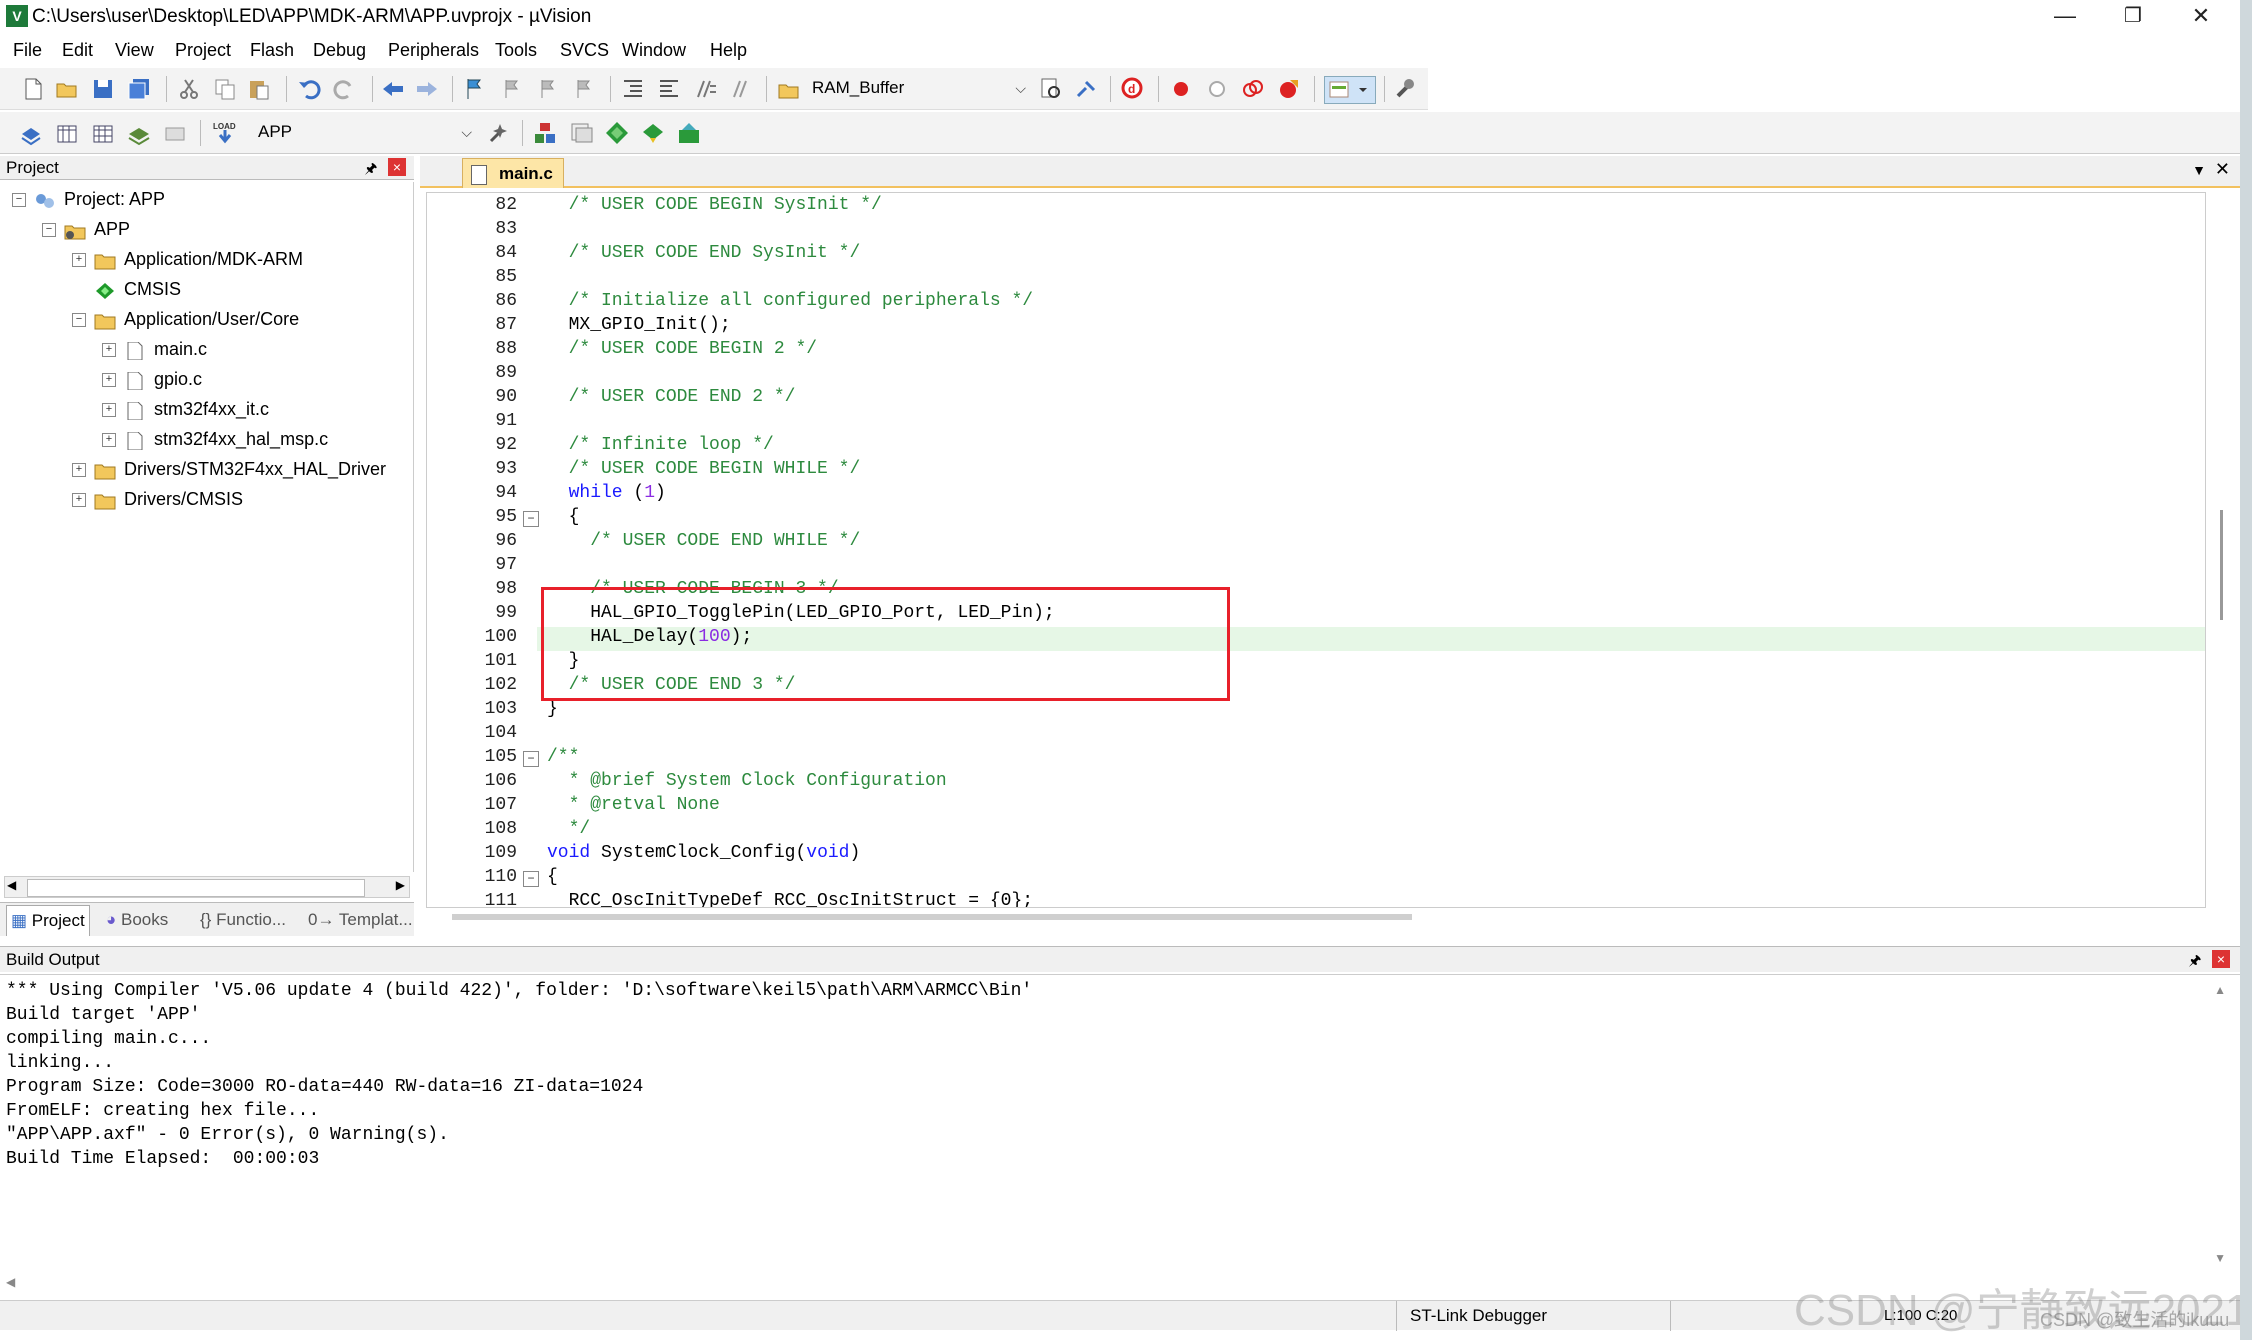  I want to click on tab-project: ▦ Project, so click(48, 920).